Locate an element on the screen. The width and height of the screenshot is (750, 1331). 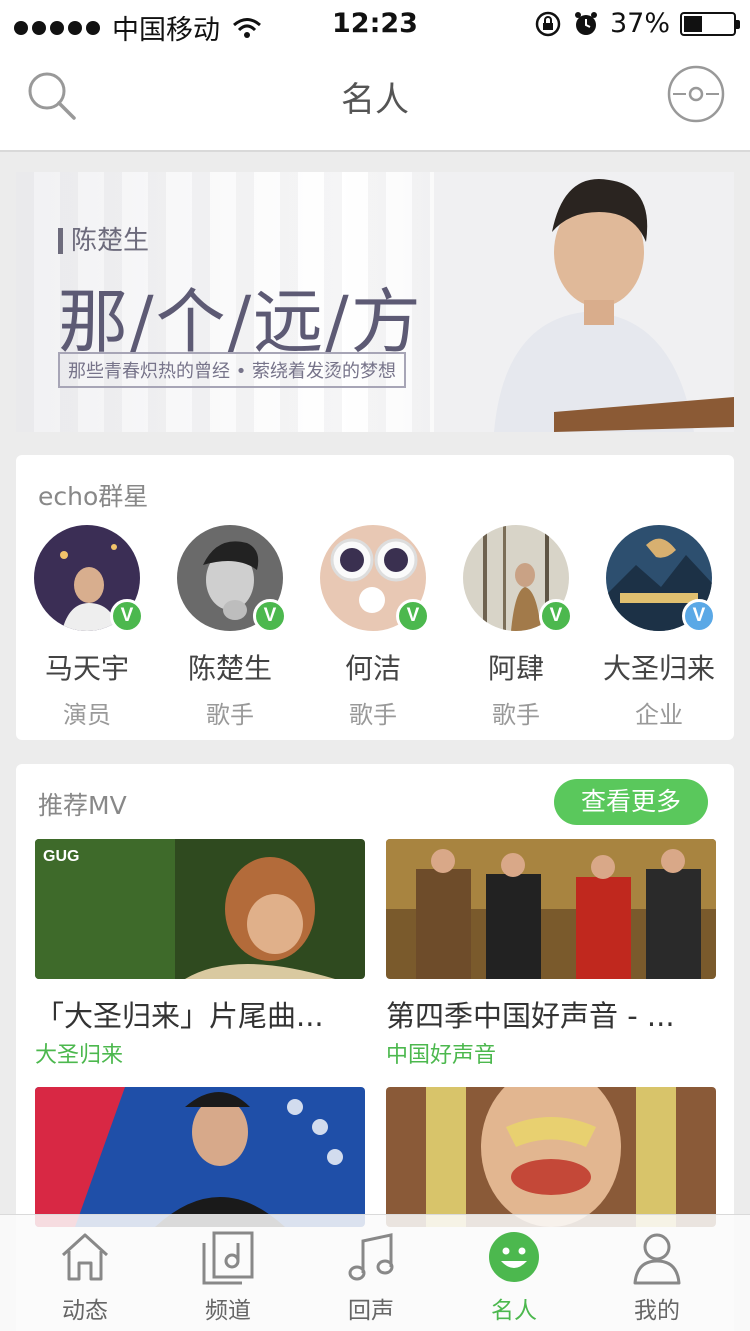
mv-item: GUG 「大圣归来」片尾曲... 大圣归来 is located at coordinates (200, 954).